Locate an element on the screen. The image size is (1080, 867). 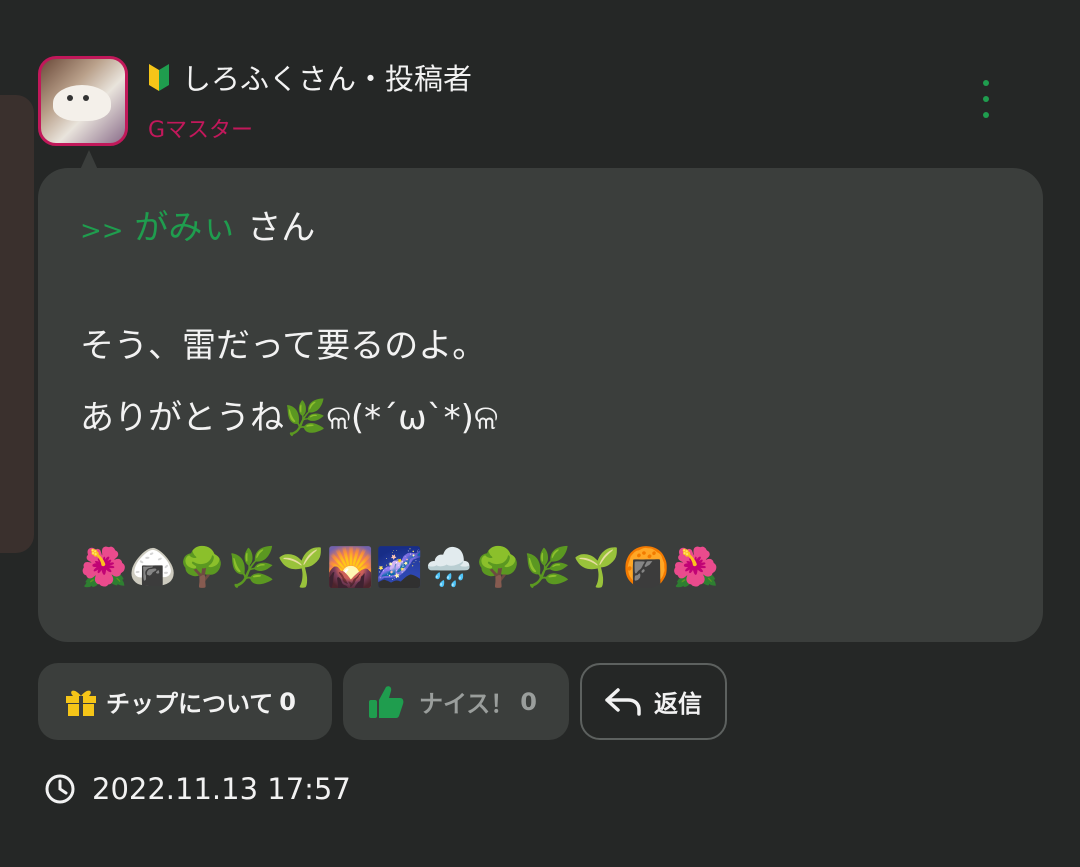
message-line-2: ありがとうね🌿ଳ(*´ω`*)ଳ is located at coordinates (289, 418).